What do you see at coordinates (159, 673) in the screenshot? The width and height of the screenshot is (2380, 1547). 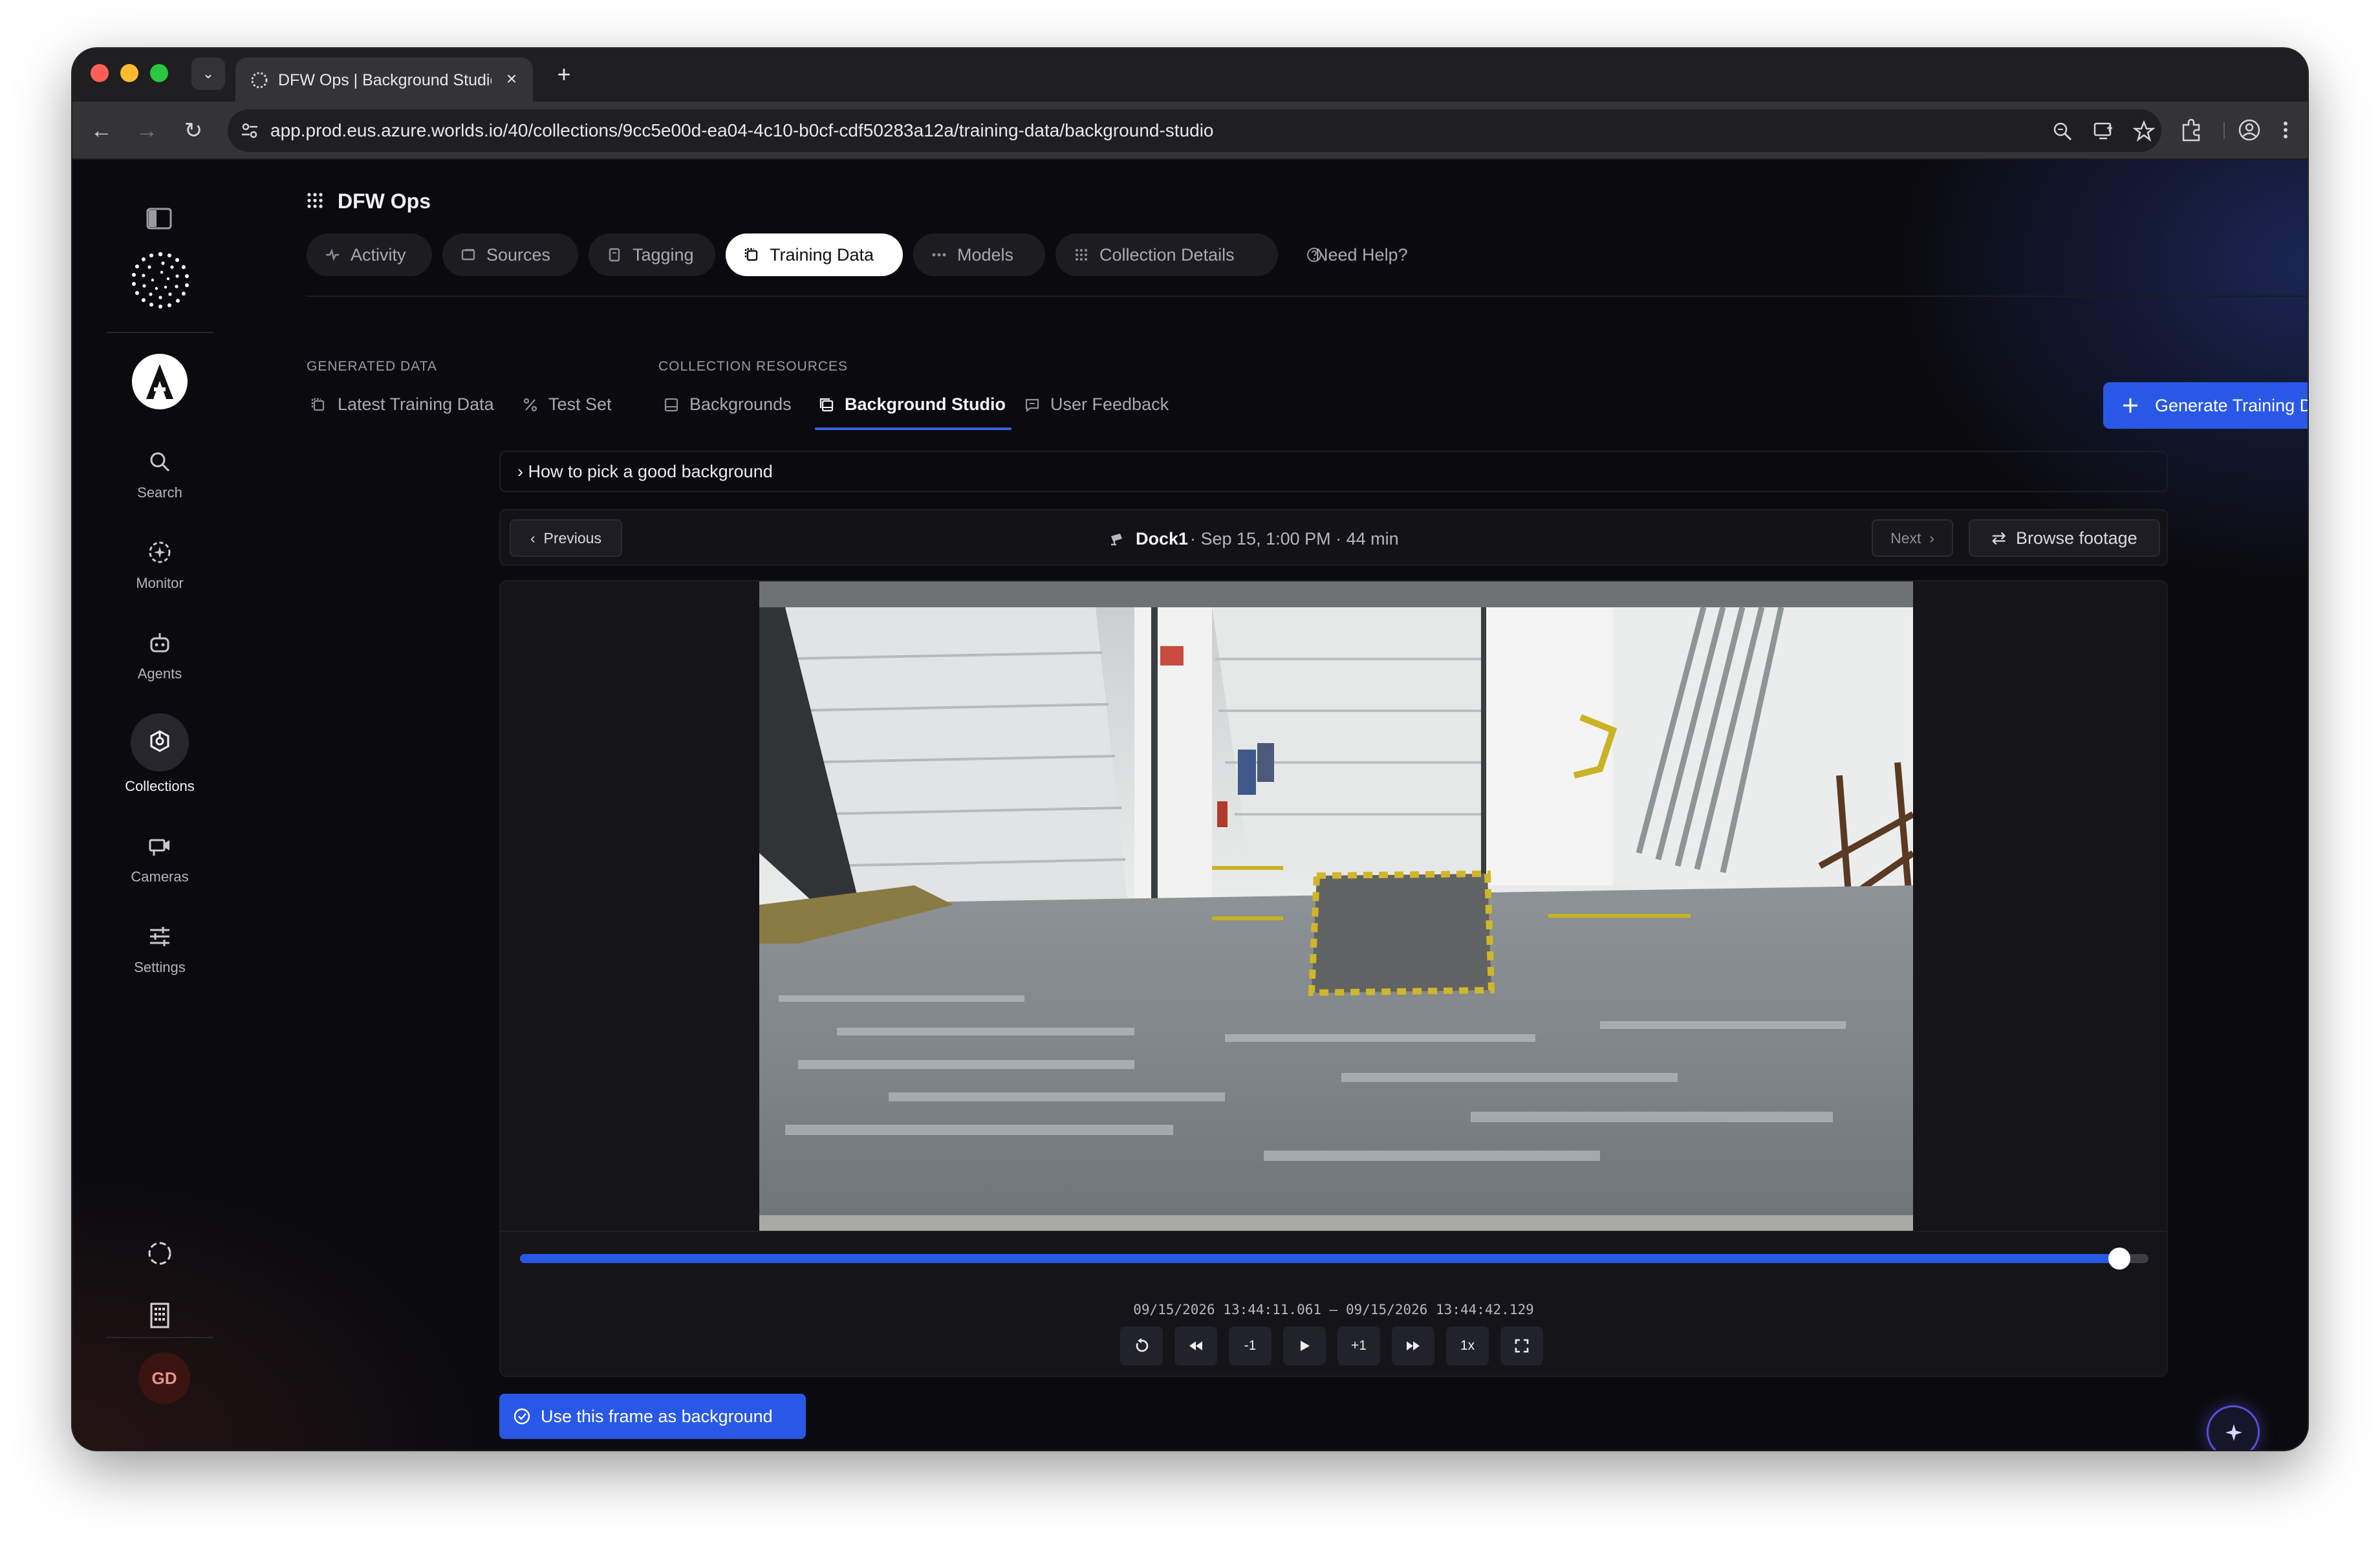 I see `sidebar-item-label: Agents` at bounding box center [159, 673].